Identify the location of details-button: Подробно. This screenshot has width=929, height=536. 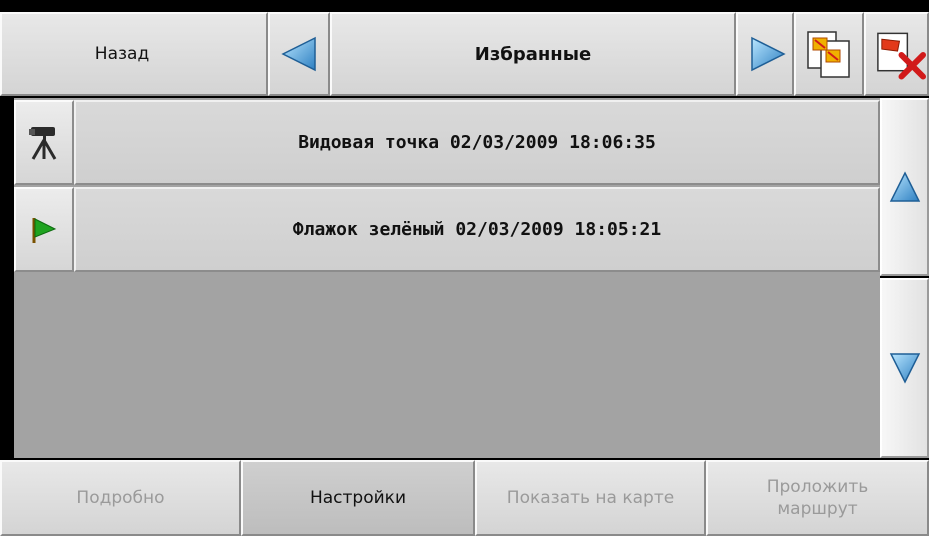
(120, 498).